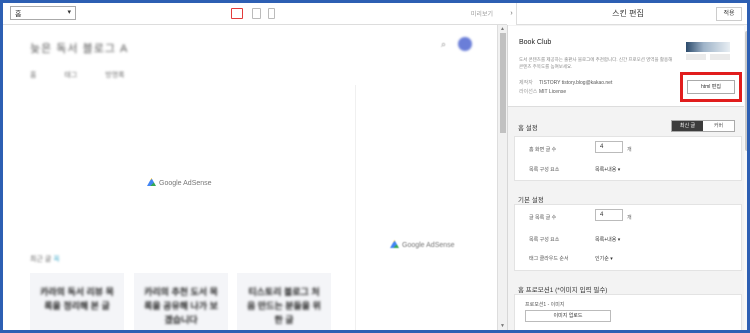 The width and height of the screenshot is (750, 333). Describe the element at coordinates (568, 316) in the screenshot. I see `image-upload-button: 이미지 업로드` at that location.